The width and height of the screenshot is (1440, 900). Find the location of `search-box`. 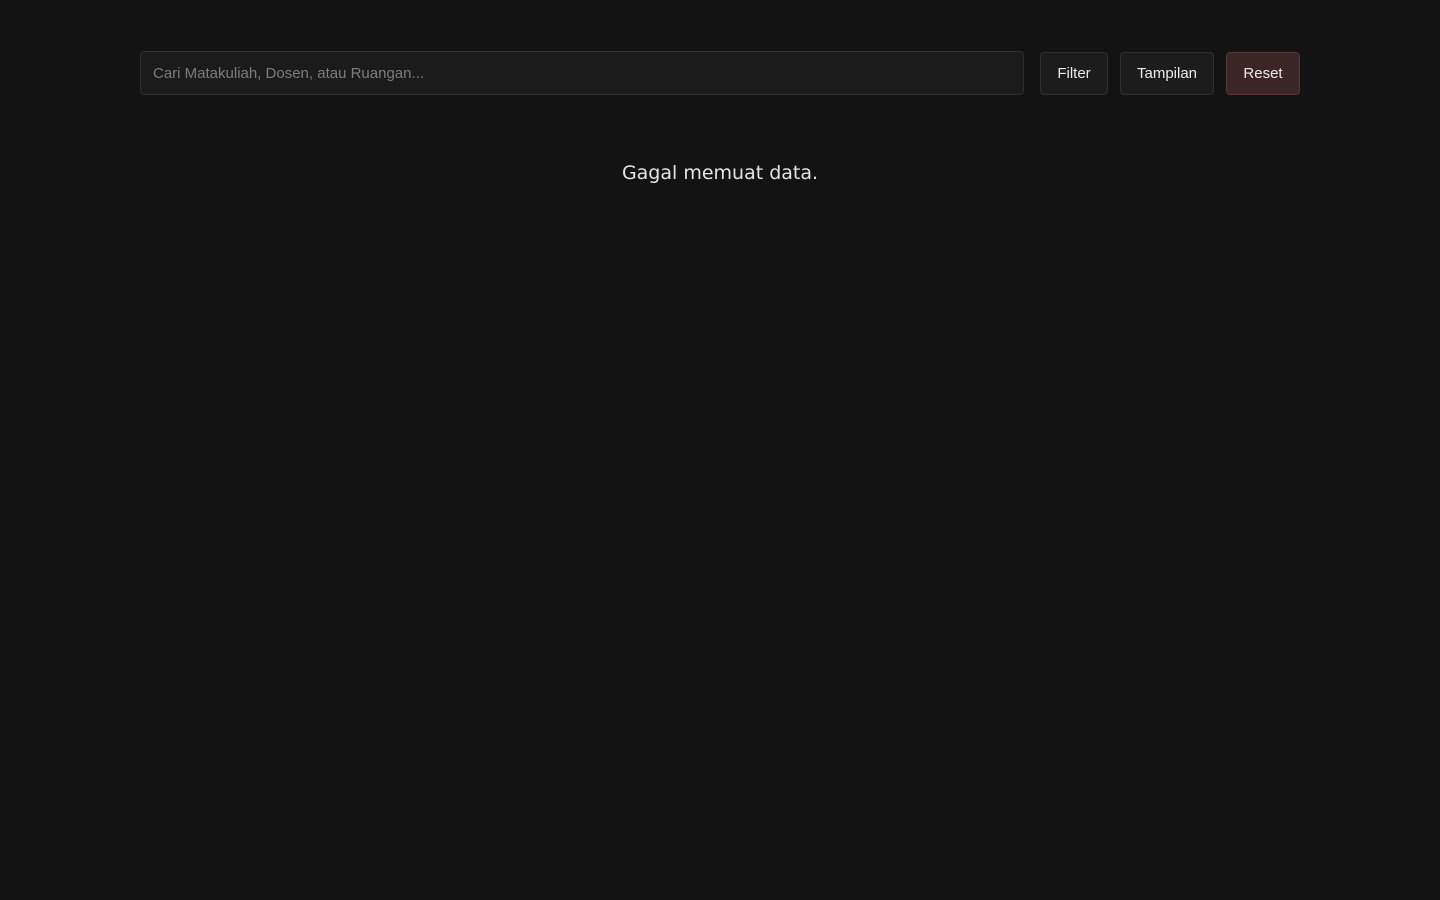

search-box is located at coordinates (582, 73).